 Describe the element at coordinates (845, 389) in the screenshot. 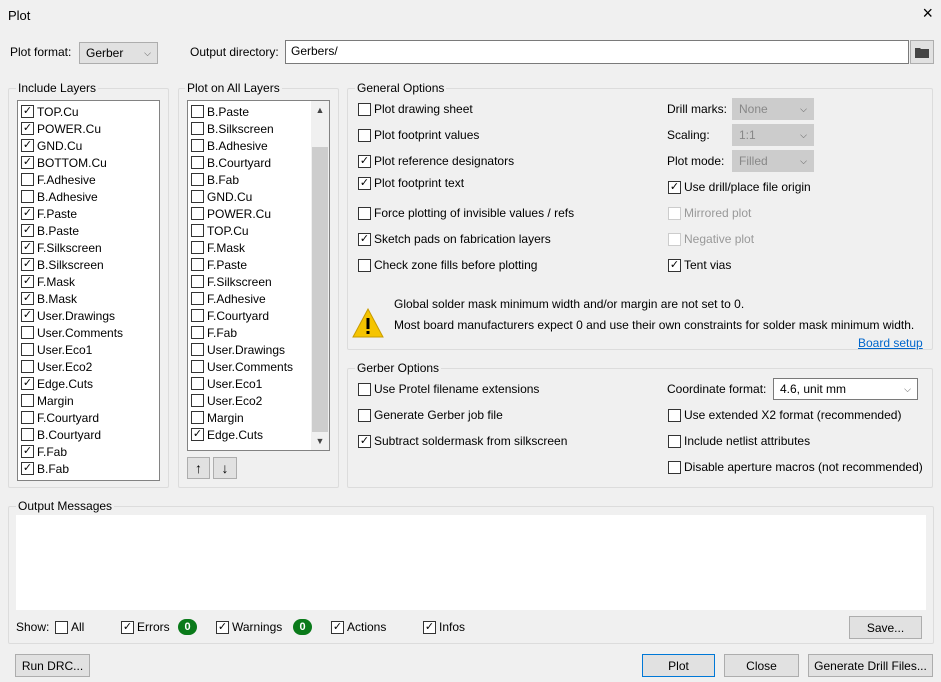

I see `coordinate-format-select: 4.6, unit mm ⌵` at that location.